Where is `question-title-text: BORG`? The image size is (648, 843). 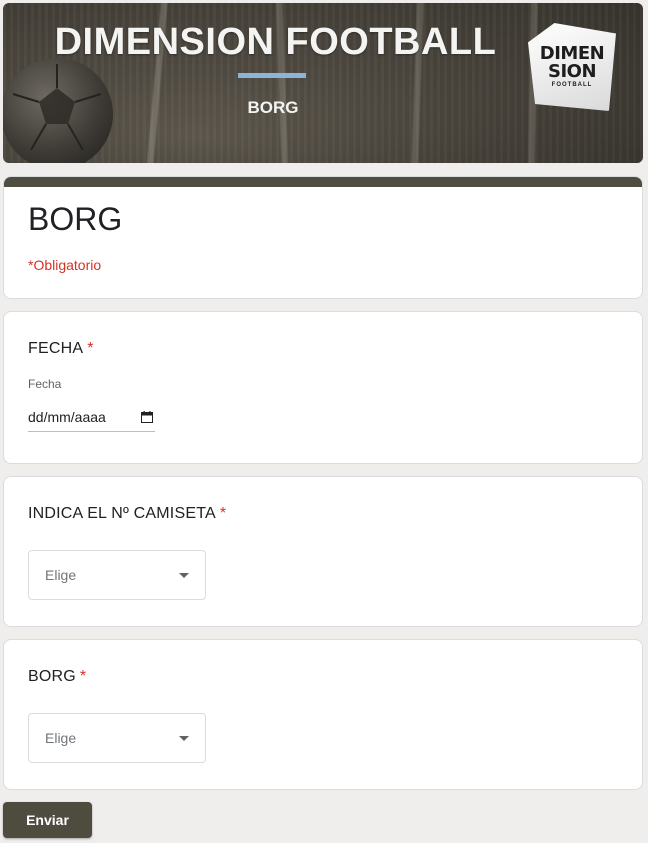
question-title-text: BORG is located at coordinates (52, 676).